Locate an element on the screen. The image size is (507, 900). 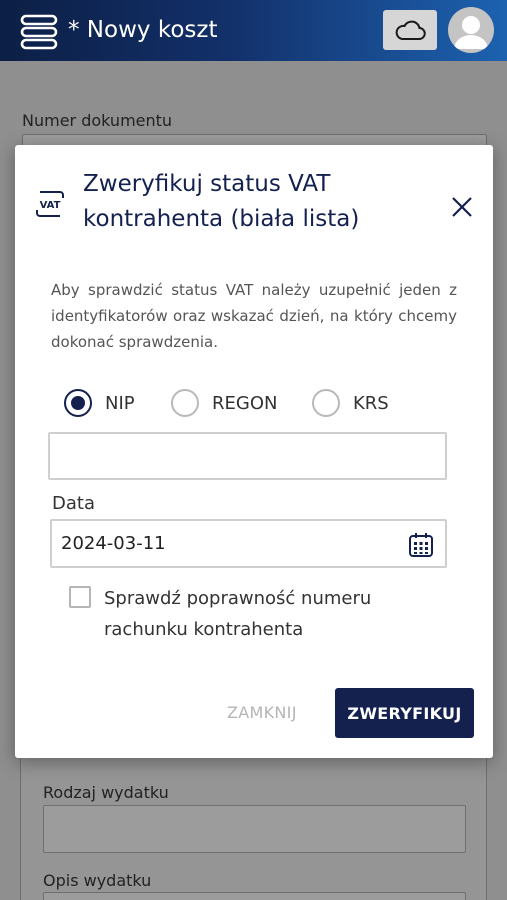
radio-regon: REGON is located at coordinates (224, 403).